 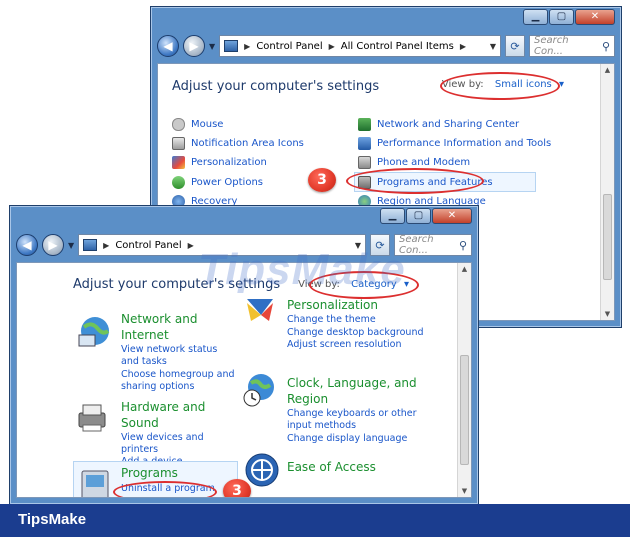 I want to click on item-network-sharing: Network and Sharing Center, so click(x=438, y=124).